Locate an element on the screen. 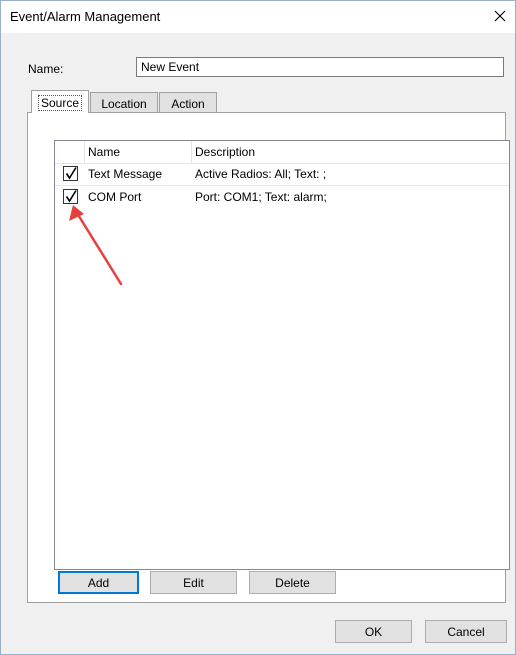 The image size is (516, 655). tab-source-label: Source is located at coordinates (60, 103).